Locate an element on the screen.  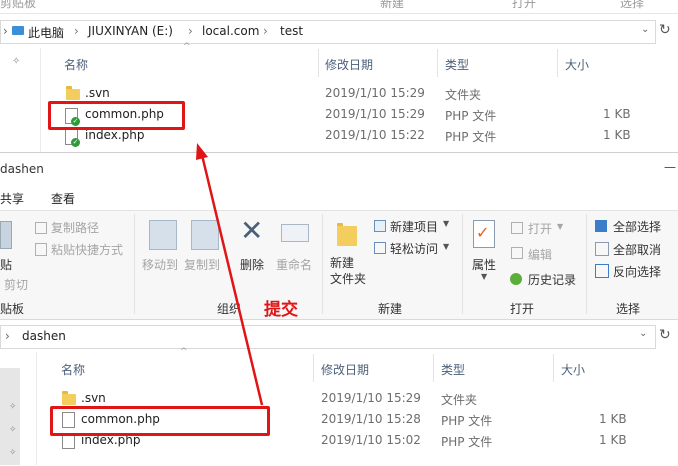
annotation-arrow is located at coordinates (230, 274).